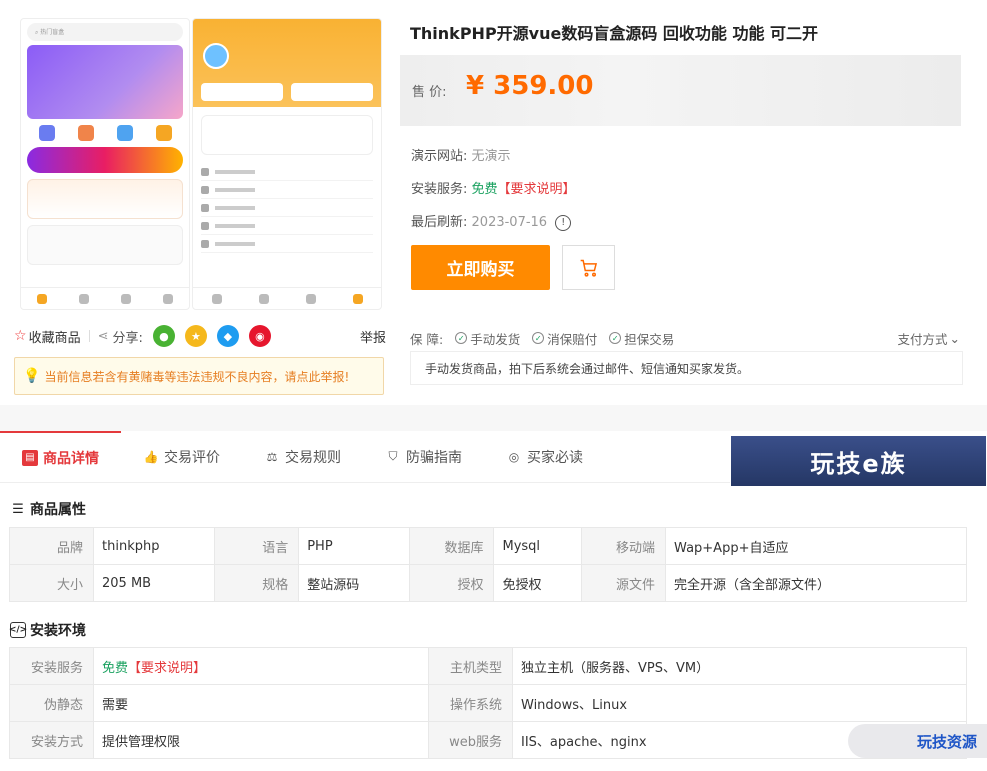 Image resolution: width=987 pixels, height=771 pixels. Describe the element at coordinates (227, 336) in the screenshot. I see `qq-icon: ◆` at that location.